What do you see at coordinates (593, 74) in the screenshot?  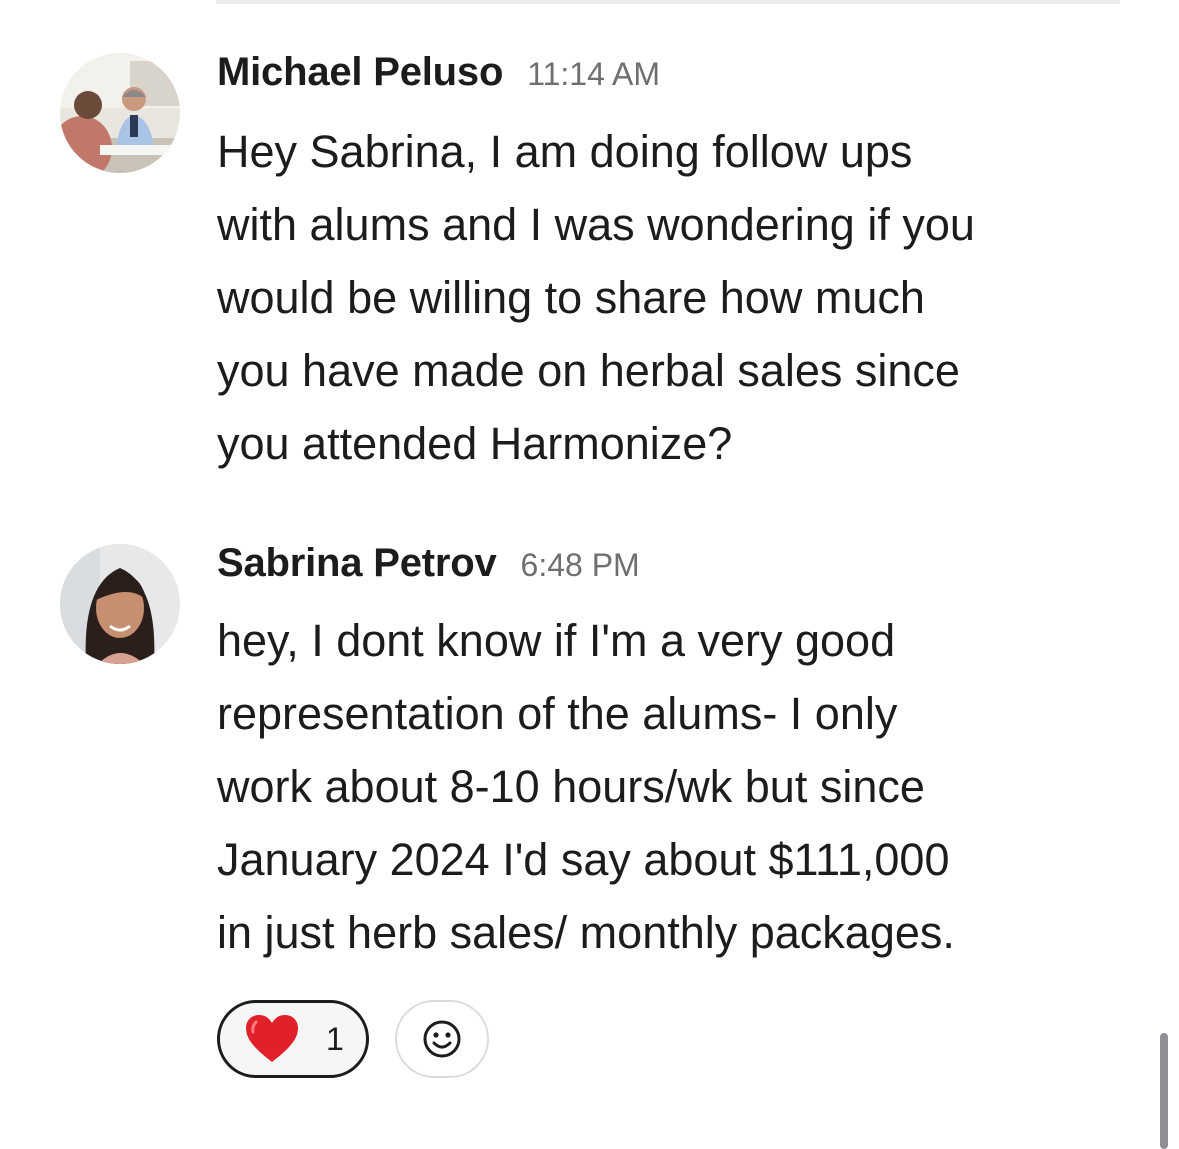 I see `message-timestamp: 11:14 AM` at bounding box center [593, 74].